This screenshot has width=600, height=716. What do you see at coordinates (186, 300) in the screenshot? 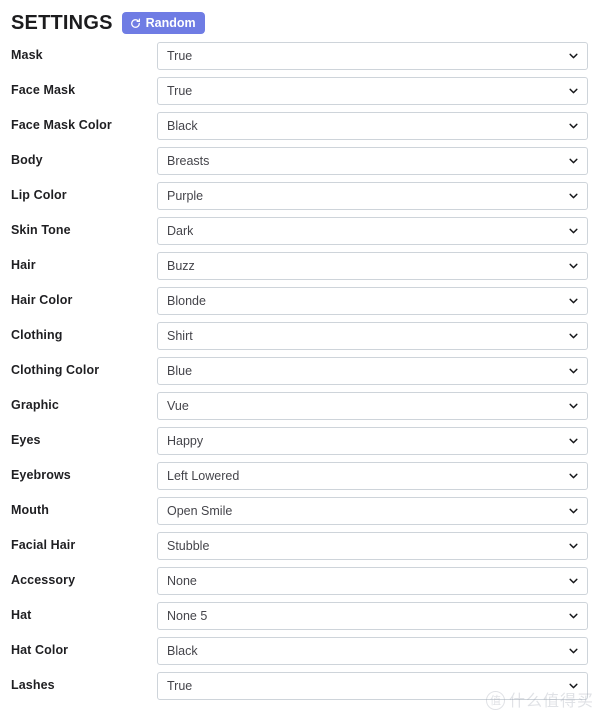
I see `settings-select-value: Blonde` at bounding box center [186, 300].